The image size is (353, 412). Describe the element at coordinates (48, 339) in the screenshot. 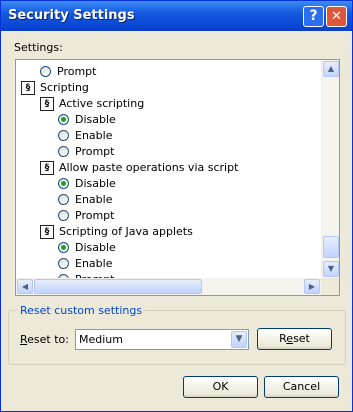

I see `reset-to-label-rest: eset to:` at that location.